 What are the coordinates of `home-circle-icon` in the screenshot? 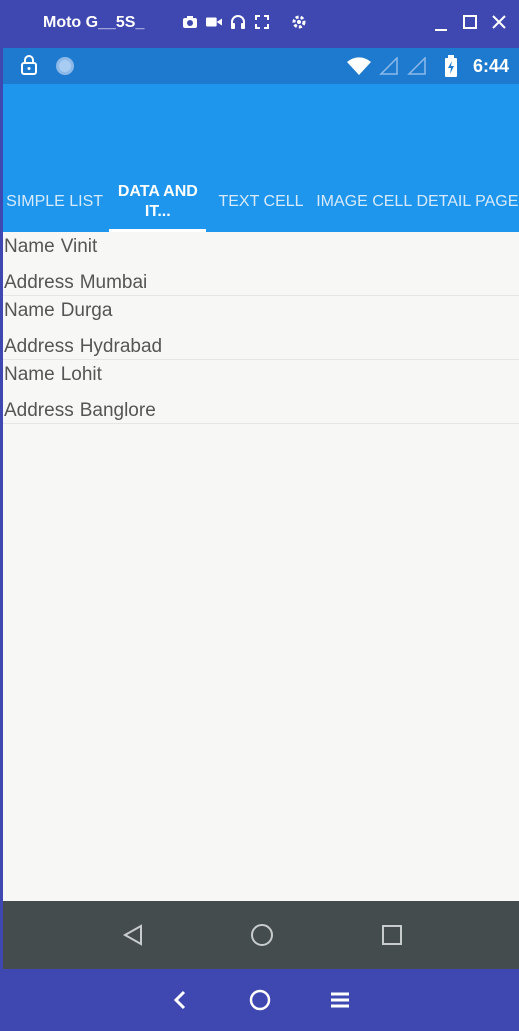 It's located at (262, 935).